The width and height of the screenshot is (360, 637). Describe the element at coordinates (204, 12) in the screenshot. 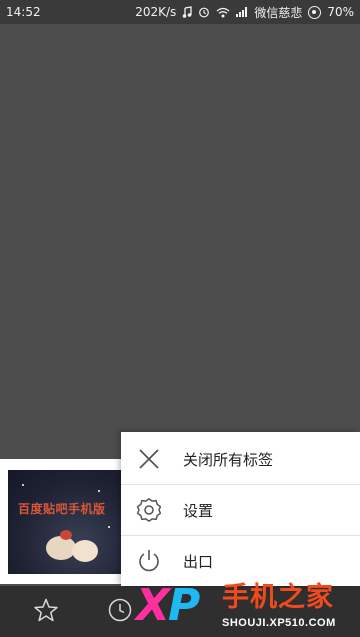

I see `alarm-icon` at that location.